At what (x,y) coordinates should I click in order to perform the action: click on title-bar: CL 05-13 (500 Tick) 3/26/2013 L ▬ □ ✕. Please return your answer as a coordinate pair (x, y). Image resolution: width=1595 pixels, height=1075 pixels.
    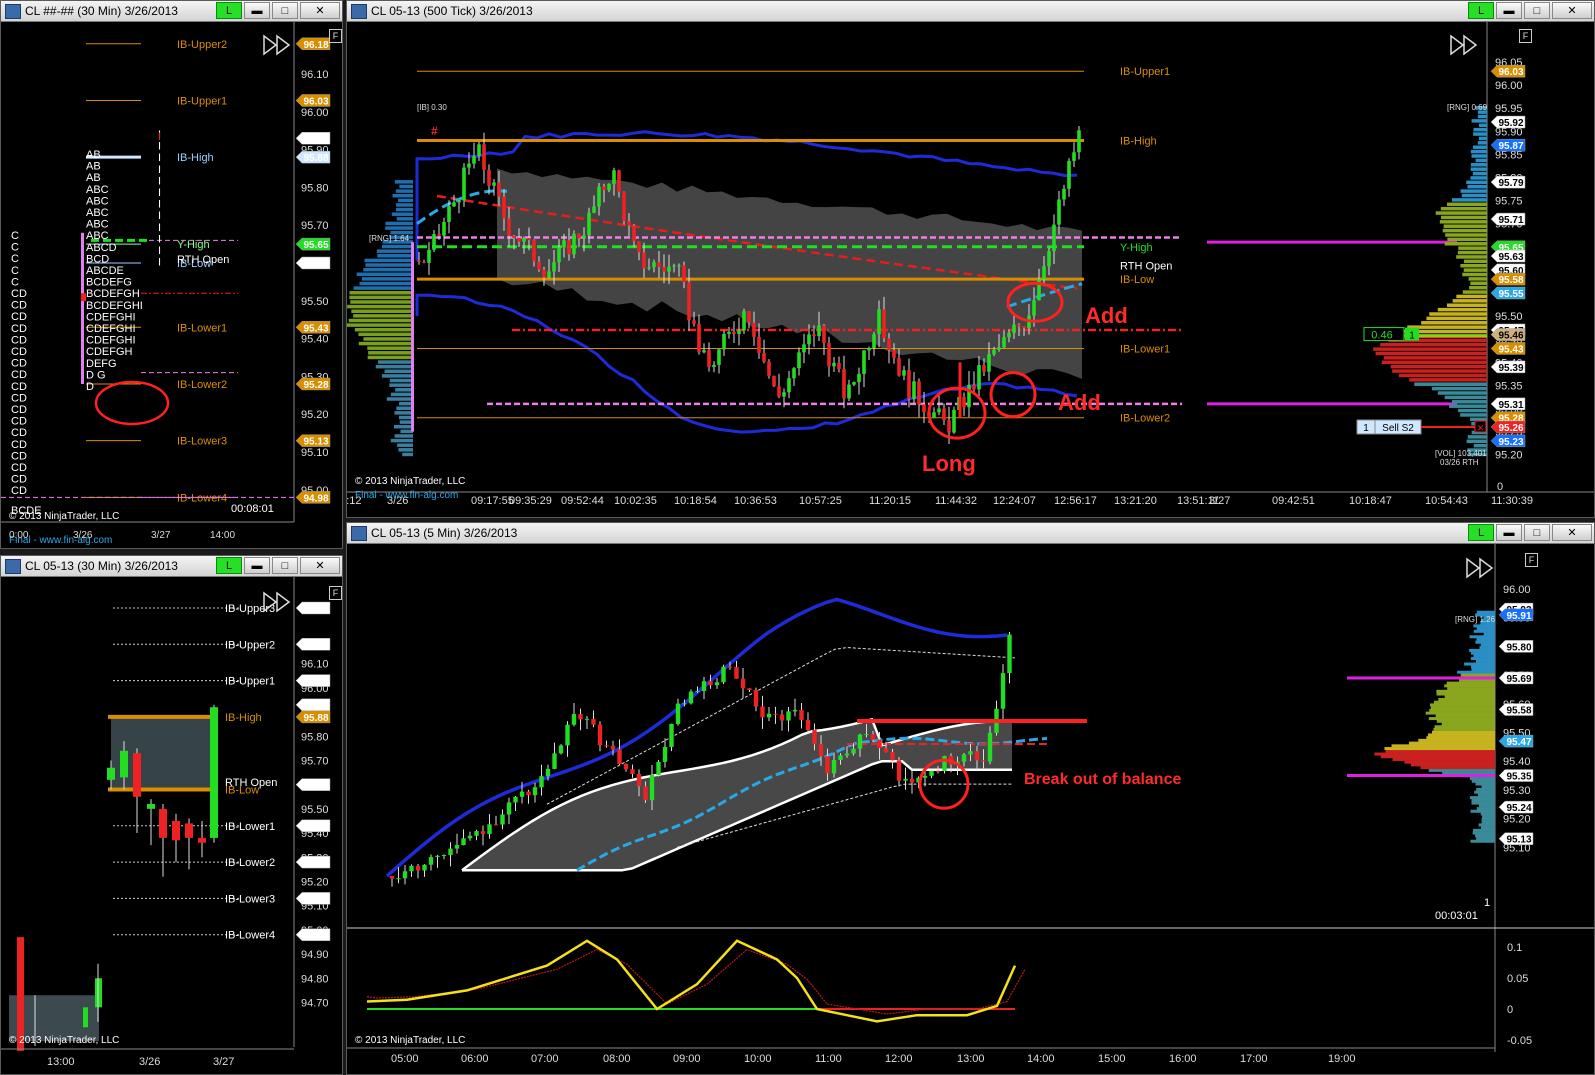
    Looking at the image, I should click on (970, 11).